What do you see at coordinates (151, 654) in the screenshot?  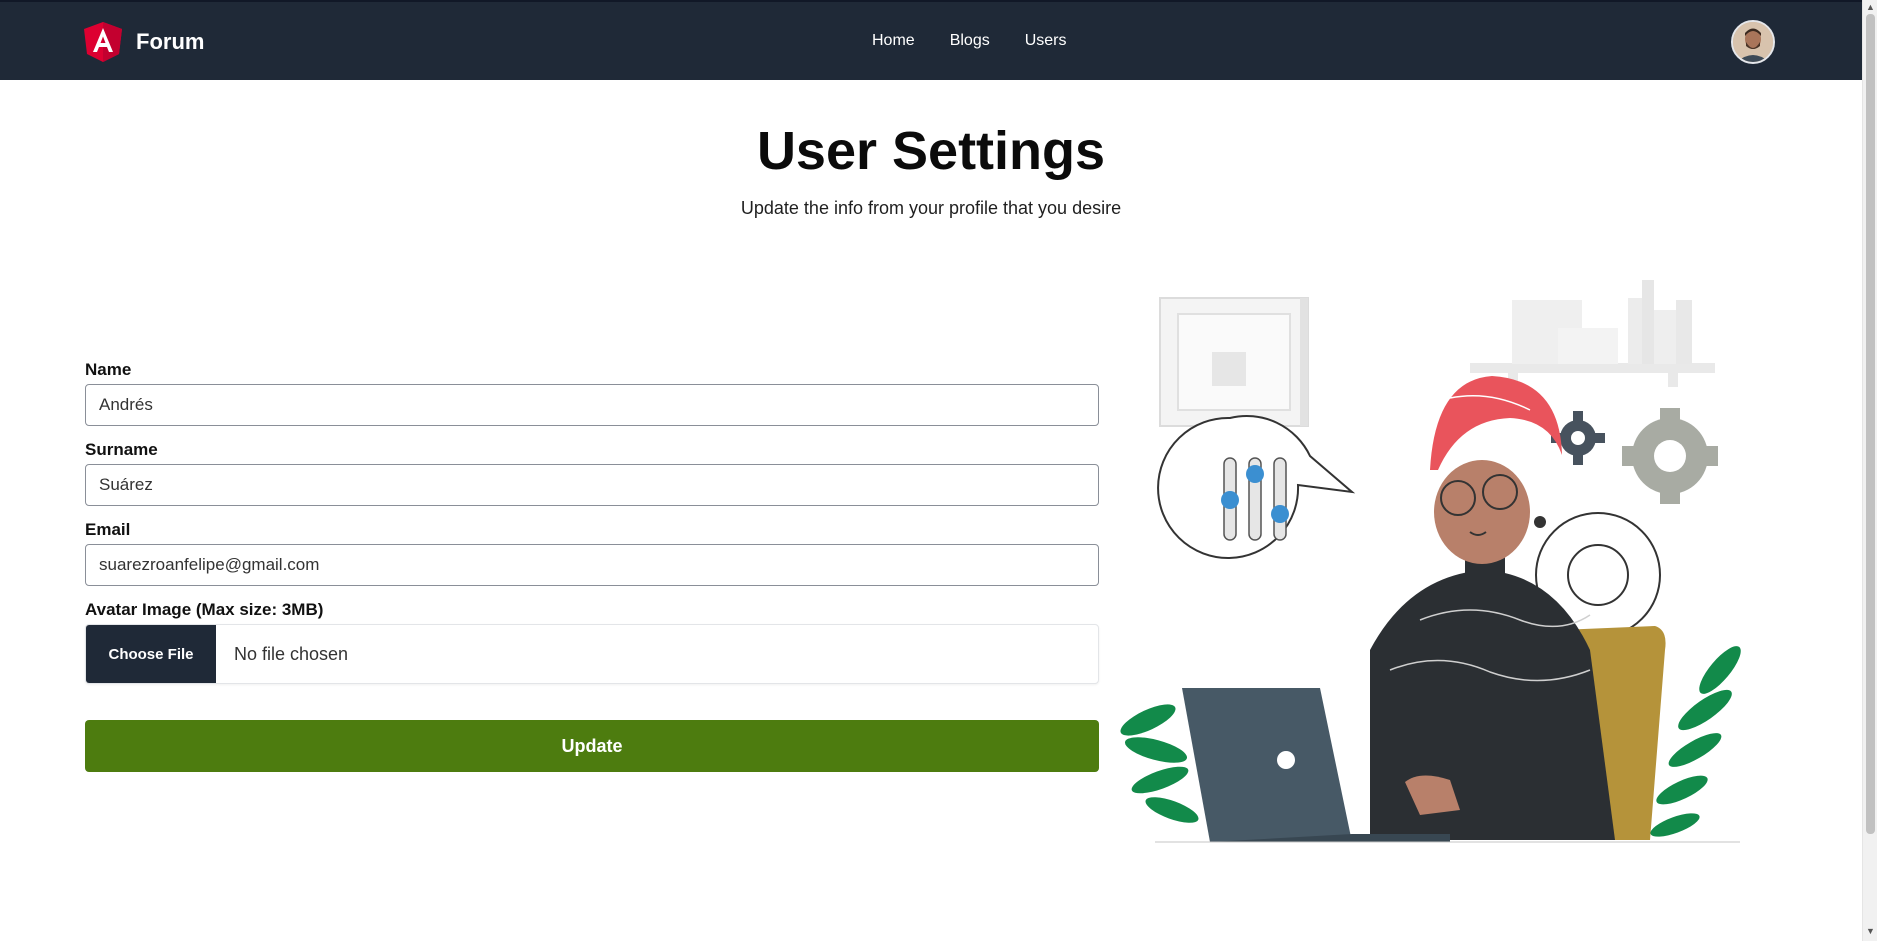 I see `choose-file-button: Choose File` at bounding box center [151, 654].